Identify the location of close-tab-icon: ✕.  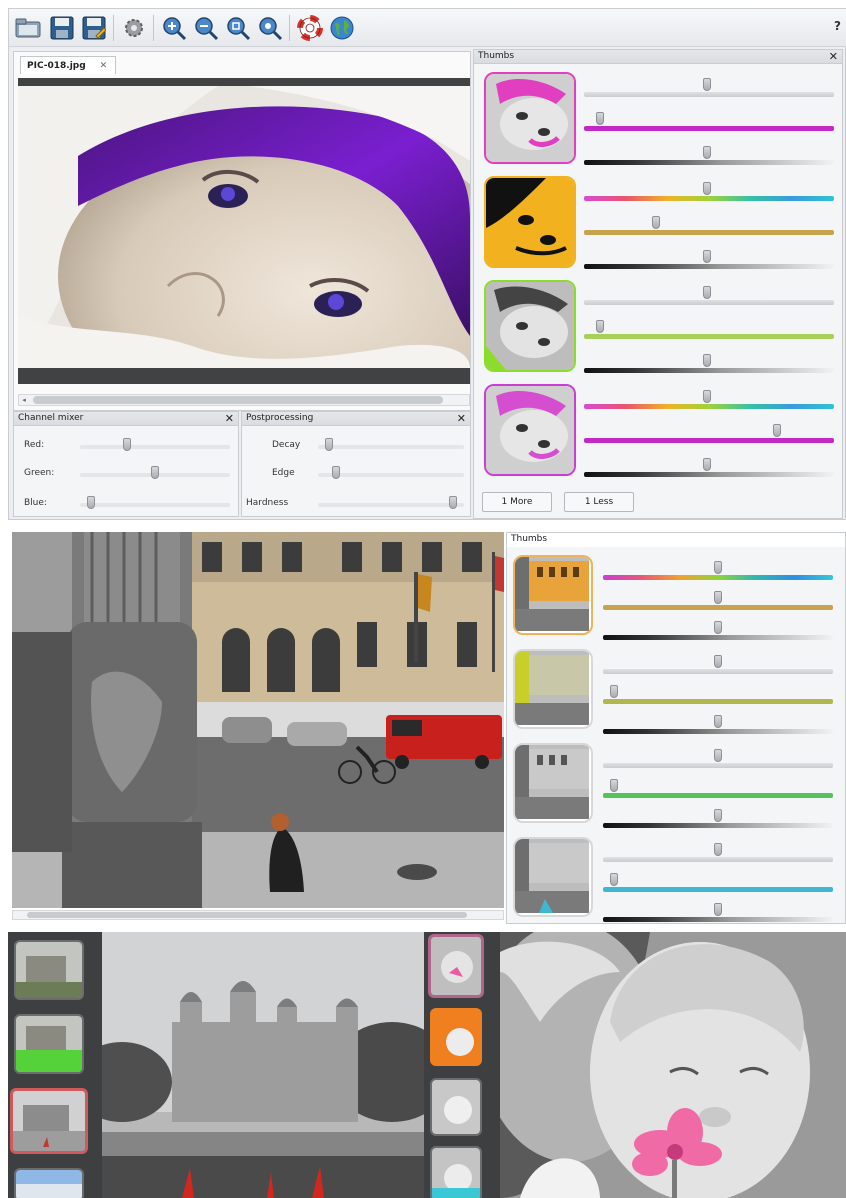
(104, 66).